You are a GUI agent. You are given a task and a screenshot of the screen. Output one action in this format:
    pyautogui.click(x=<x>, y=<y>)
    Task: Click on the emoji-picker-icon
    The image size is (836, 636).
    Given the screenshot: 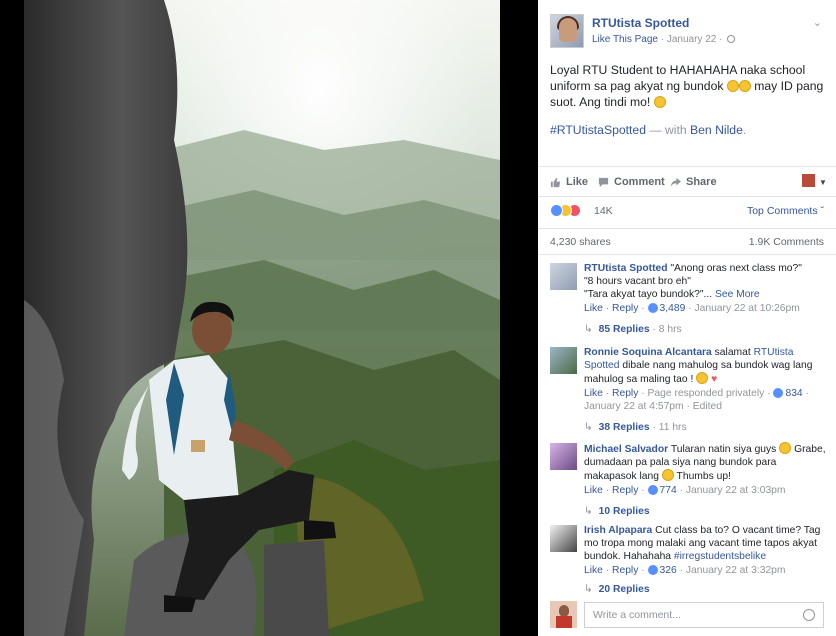 What is the action you would take?
    pyautogui.click(x=809, y=615)
    